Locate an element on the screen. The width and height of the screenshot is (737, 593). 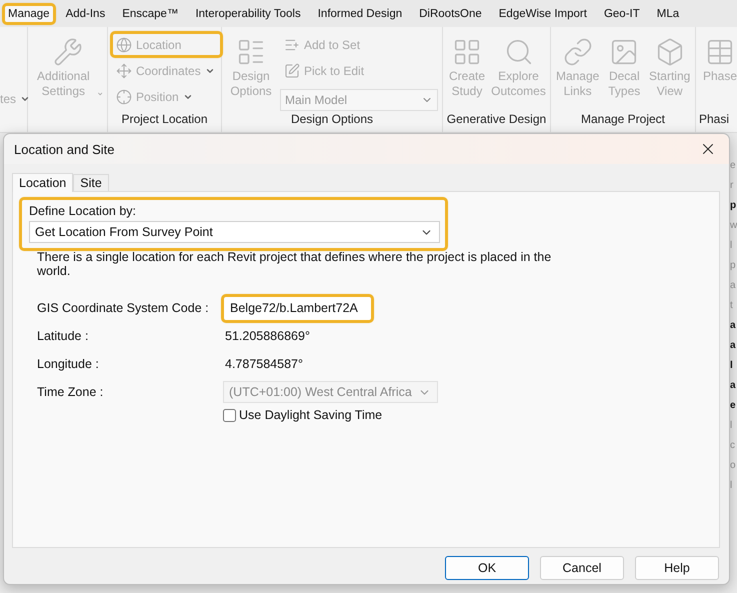
field-value: 4.787584587° is located at coordinates (263, 364).